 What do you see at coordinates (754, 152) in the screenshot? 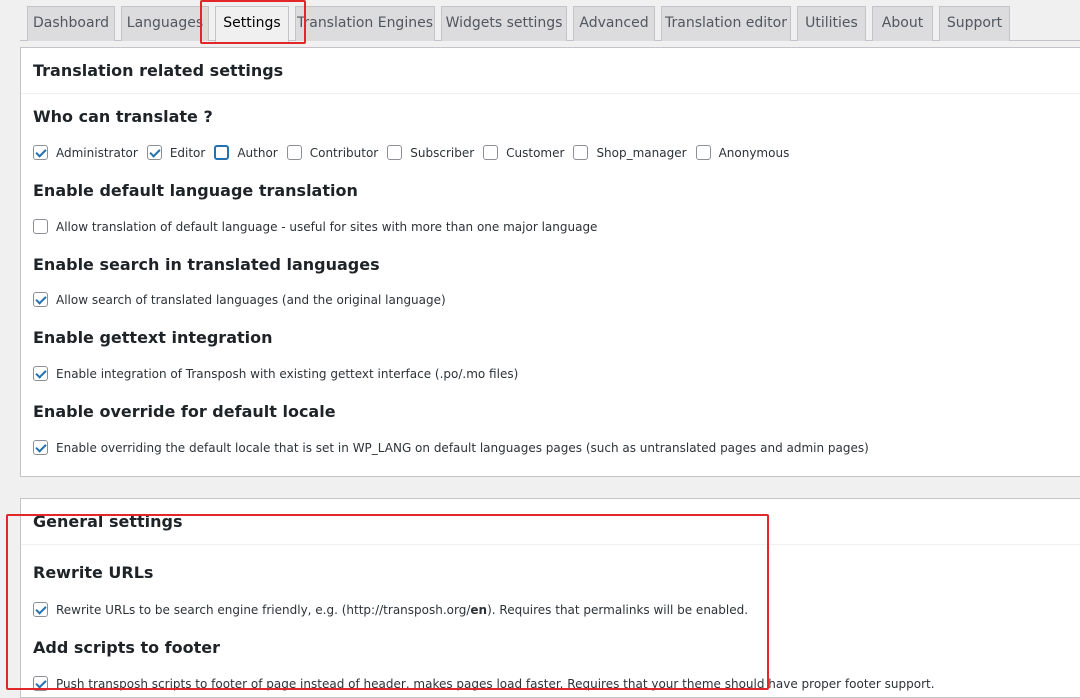
I see `role-label: Anonymous` at bounding box center [754, 152].